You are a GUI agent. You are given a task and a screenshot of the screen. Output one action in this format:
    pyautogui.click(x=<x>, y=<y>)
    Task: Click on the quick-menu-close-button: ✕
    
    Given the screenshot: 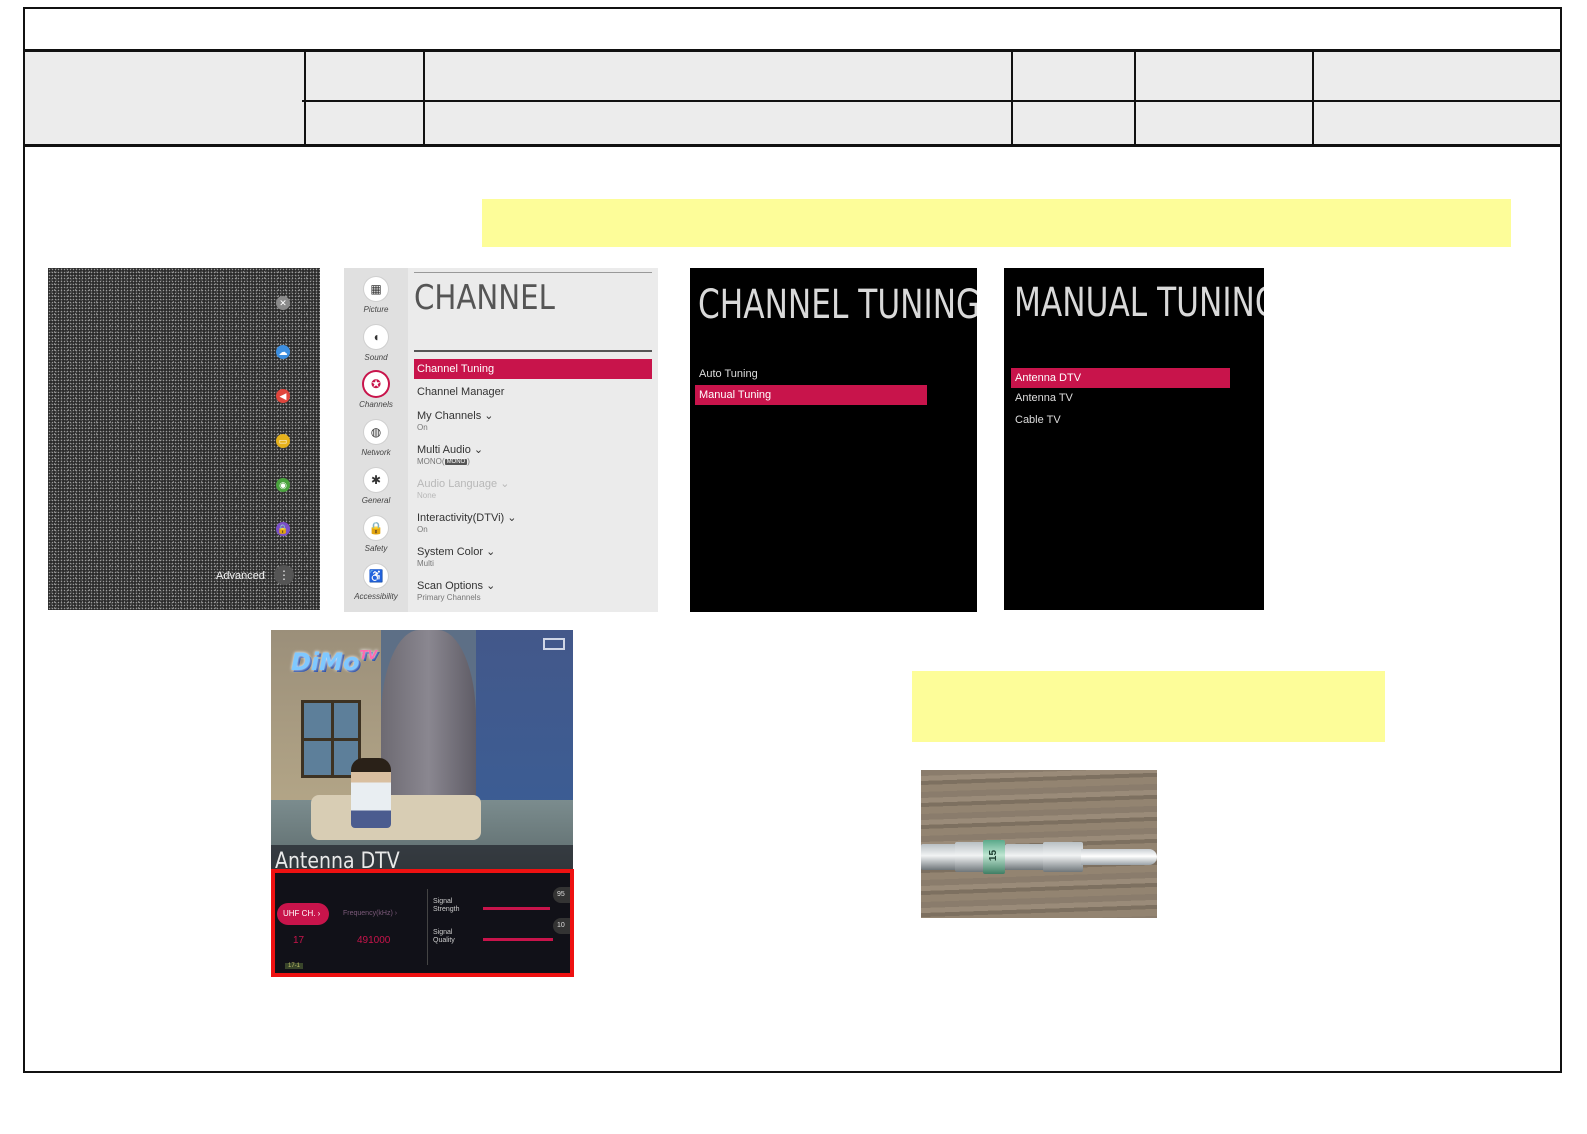 What is the action you would take?
    pyautogui.click(x=283, y=303)
    